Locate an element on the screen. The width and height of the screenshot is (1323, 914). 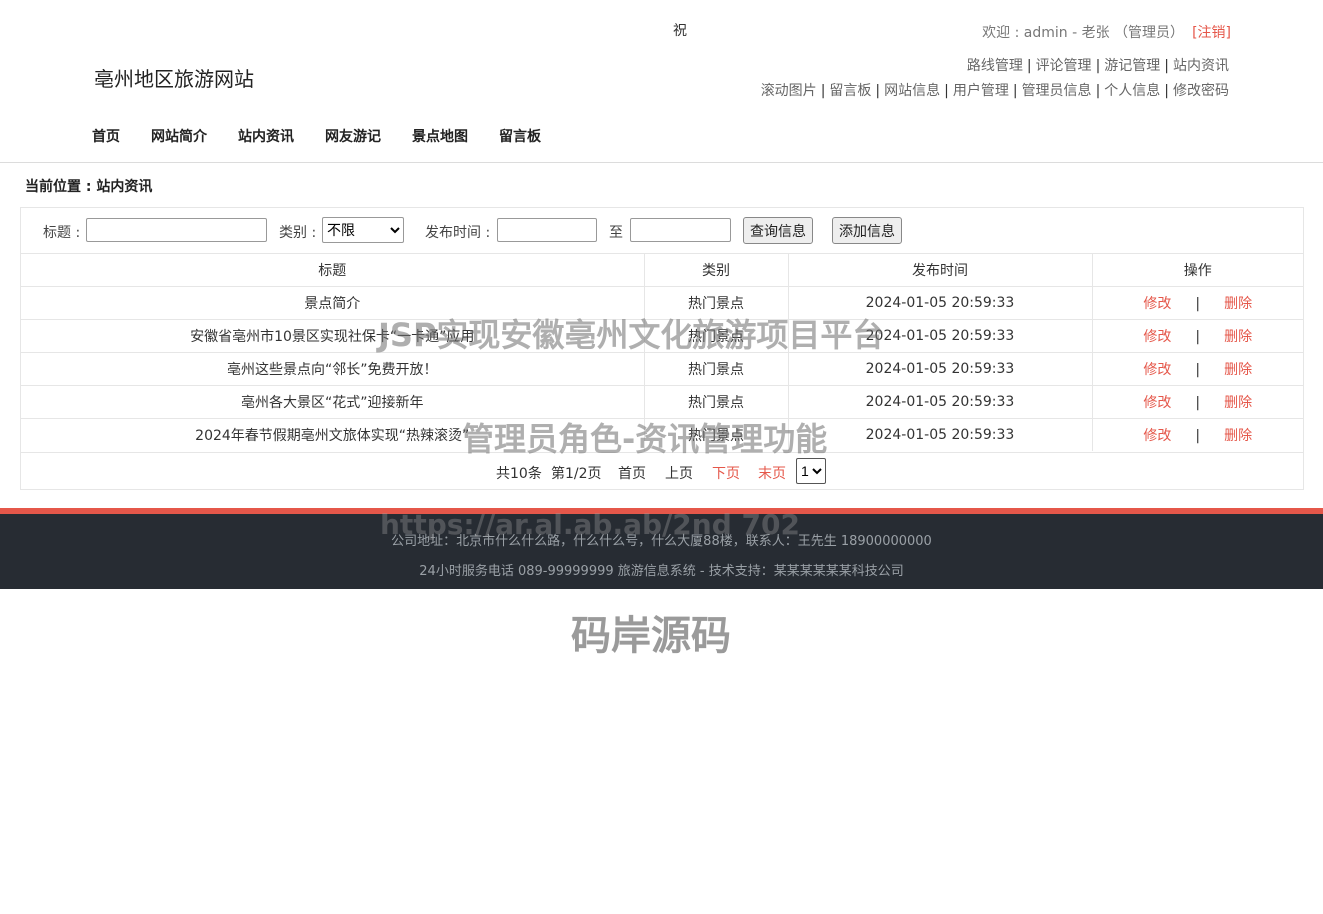
cell-title: 景点简介 is located at coordinates (332, 303).